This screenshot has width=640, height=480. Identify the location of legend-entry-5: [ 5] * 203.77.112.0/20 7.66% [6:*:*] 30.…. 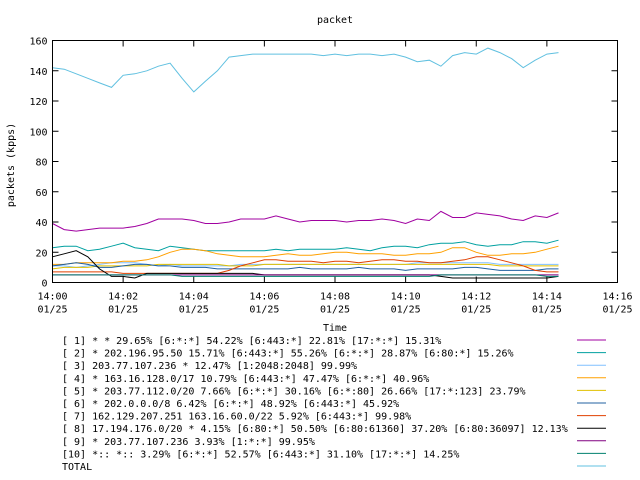
(294, 391).